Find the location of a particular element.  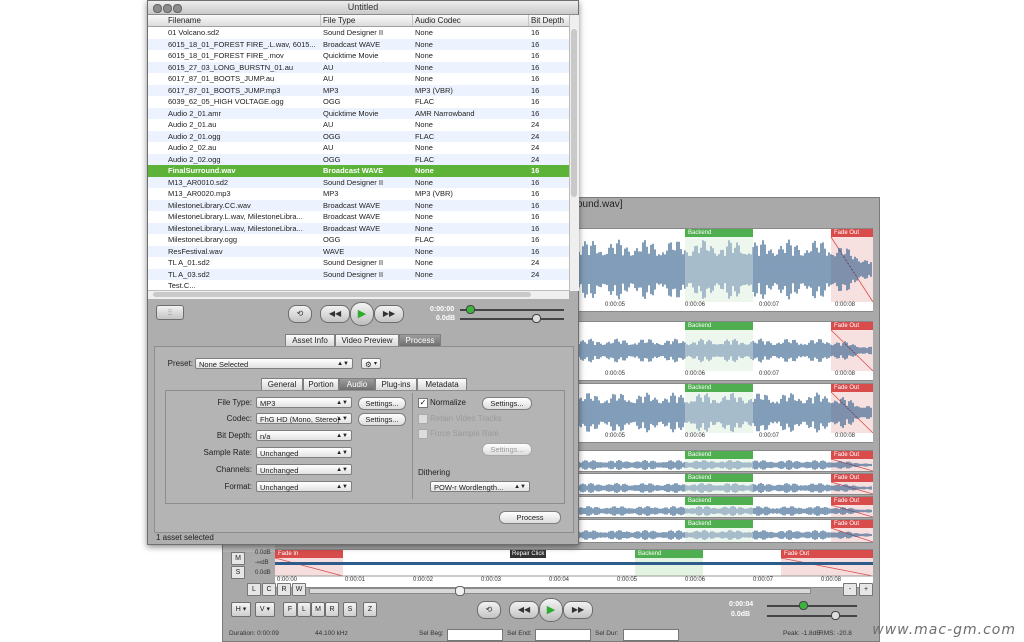

vertical-scroll-thumb is located at coordinates (574, 113).